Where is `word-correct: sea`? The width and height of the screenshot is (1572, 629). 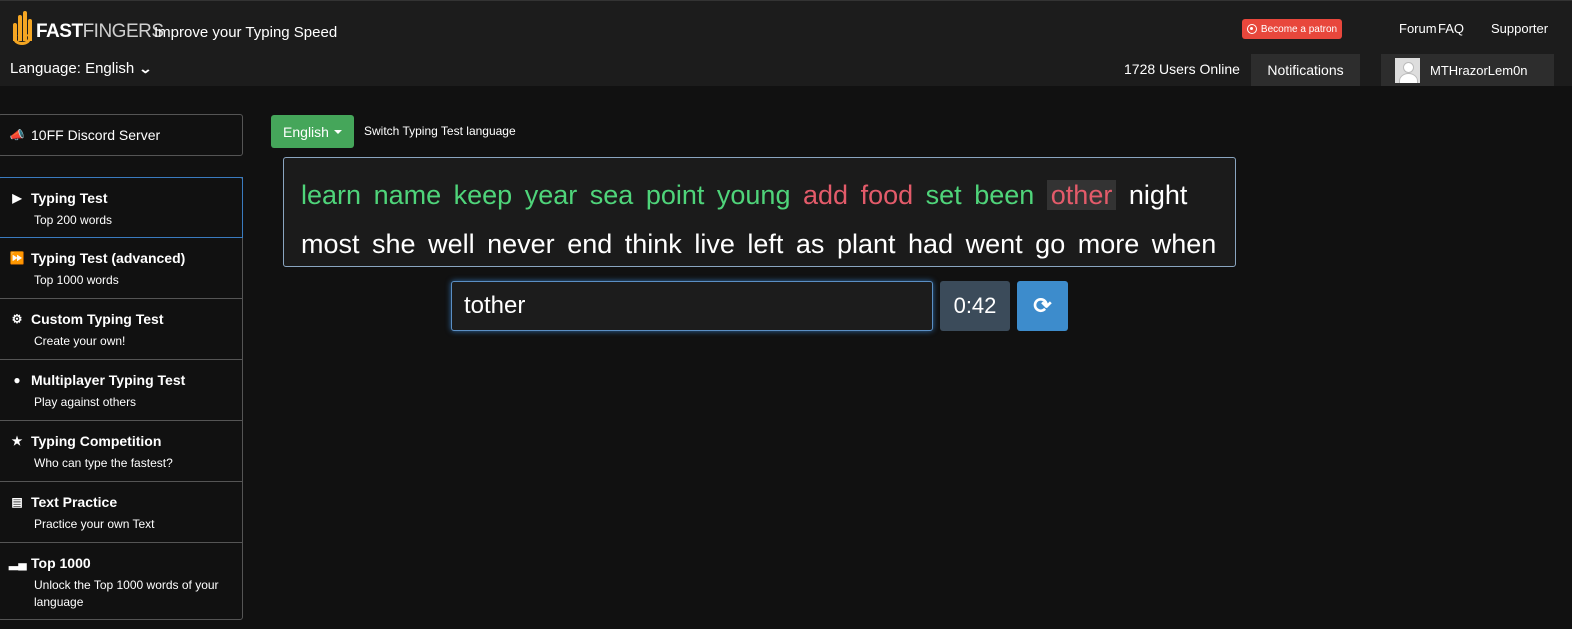 word-correct: sea is located at coordinates (611, 195).